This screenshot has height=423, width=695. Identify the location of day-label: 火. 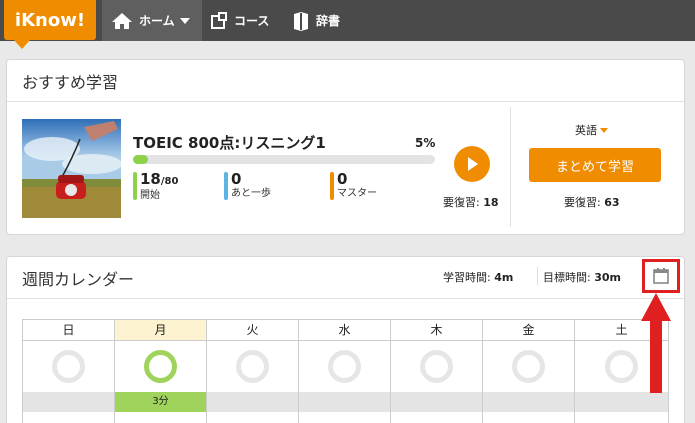
(252, 330).